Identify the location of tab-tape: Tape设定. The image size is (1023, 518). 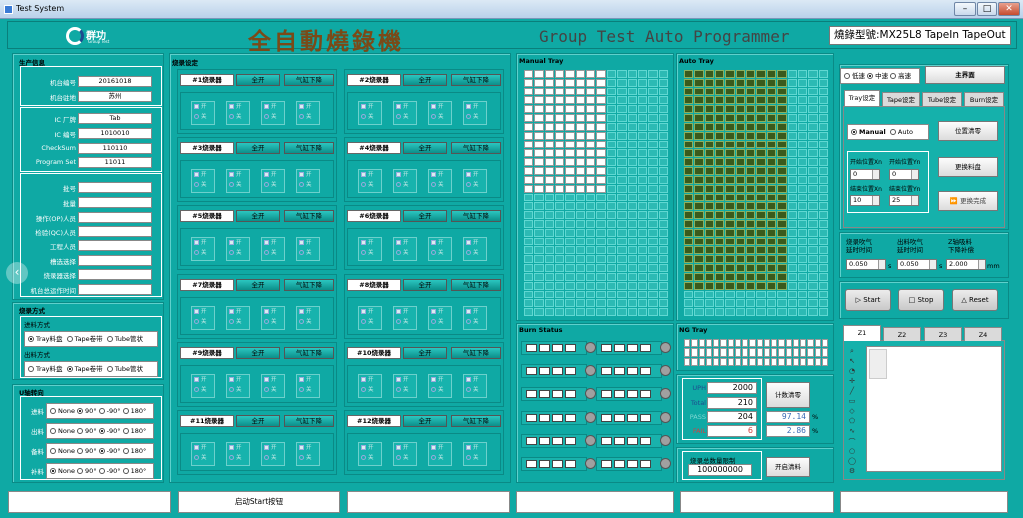
(901, 99).